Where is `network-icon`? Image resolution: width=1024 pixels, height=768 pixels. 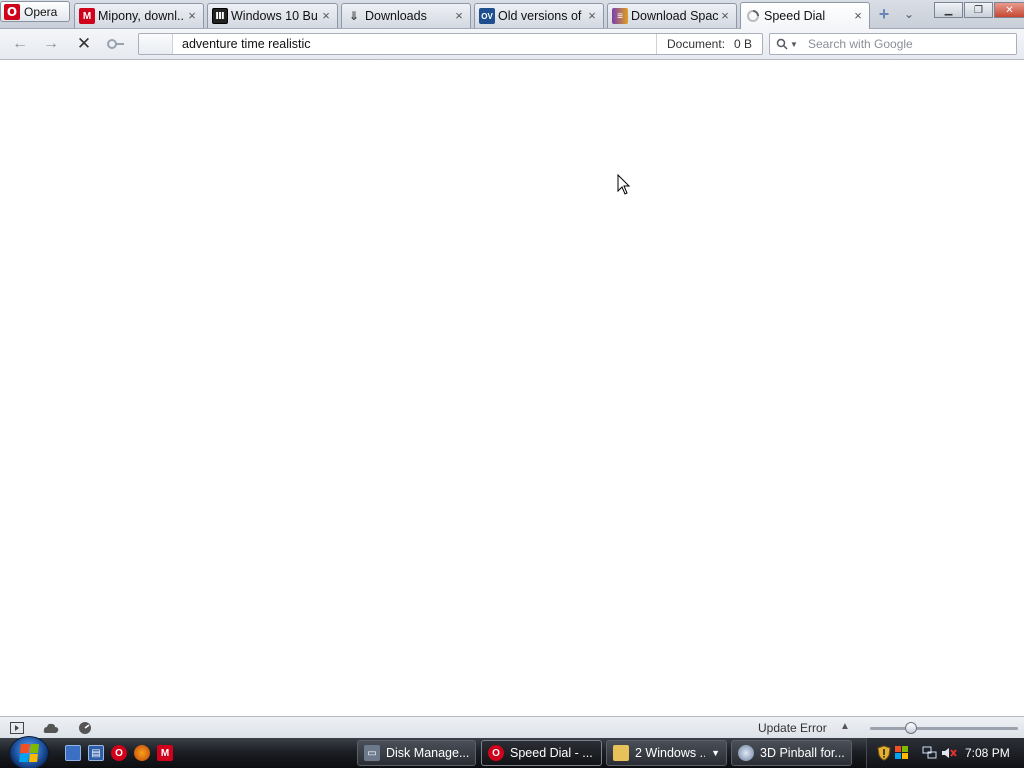
network-icon is located at coordinates (930, 753).